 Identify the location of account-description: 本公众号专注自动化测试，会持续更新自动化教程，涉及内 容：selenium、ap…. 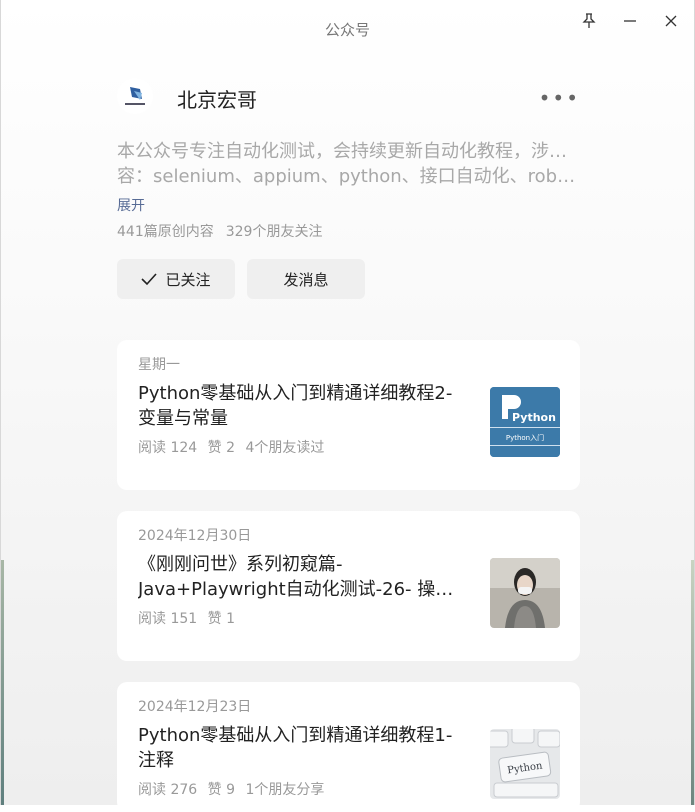
(348, 164).